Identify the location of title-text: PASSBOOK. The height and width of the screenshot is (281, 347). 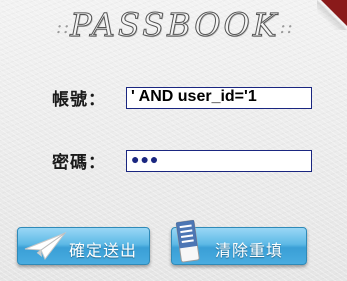
(175, 25).